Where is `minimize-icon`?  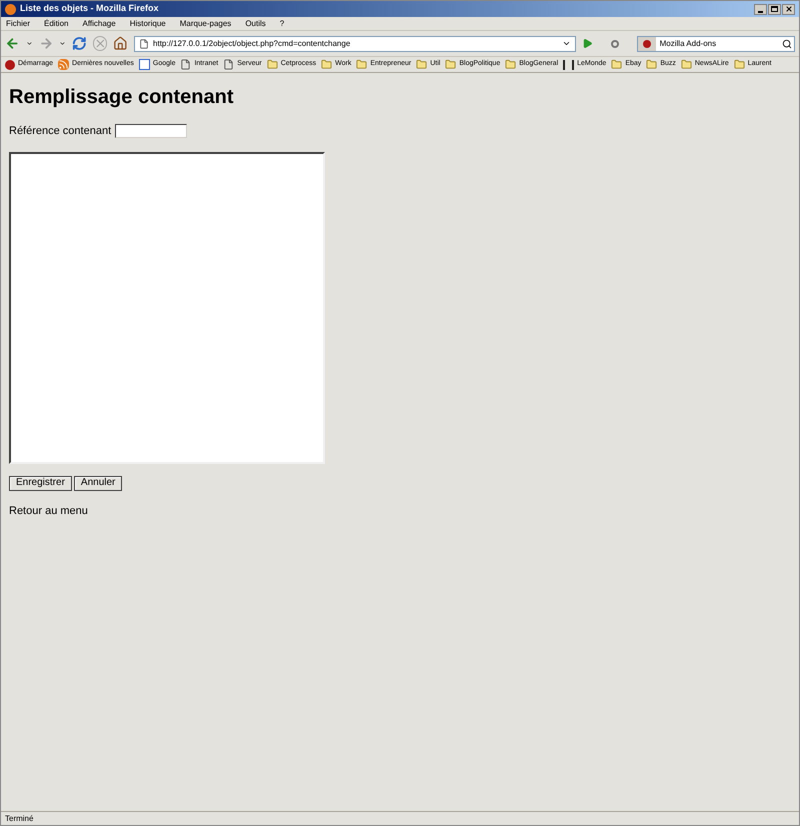 minimize-icon is located at coordinates (760, 11).